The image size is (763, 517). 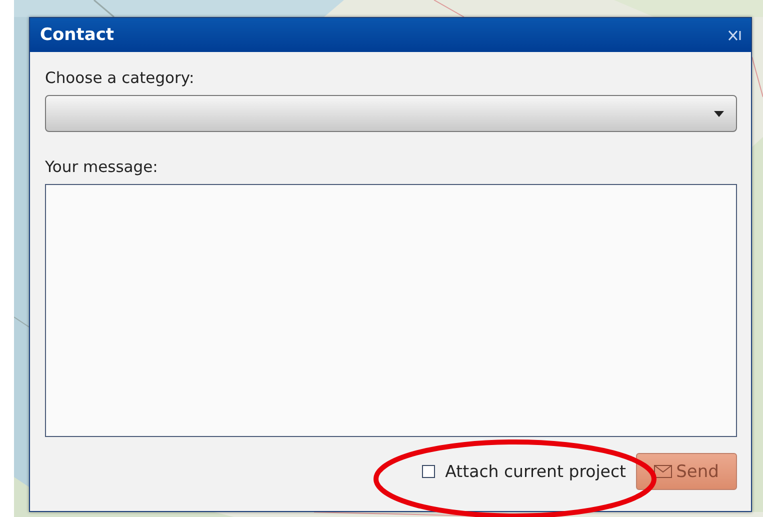 What do you see at coordinates (77, 35) in the screenshot?
I see `dialog-title: Contact` at bounding box center [77, 35].